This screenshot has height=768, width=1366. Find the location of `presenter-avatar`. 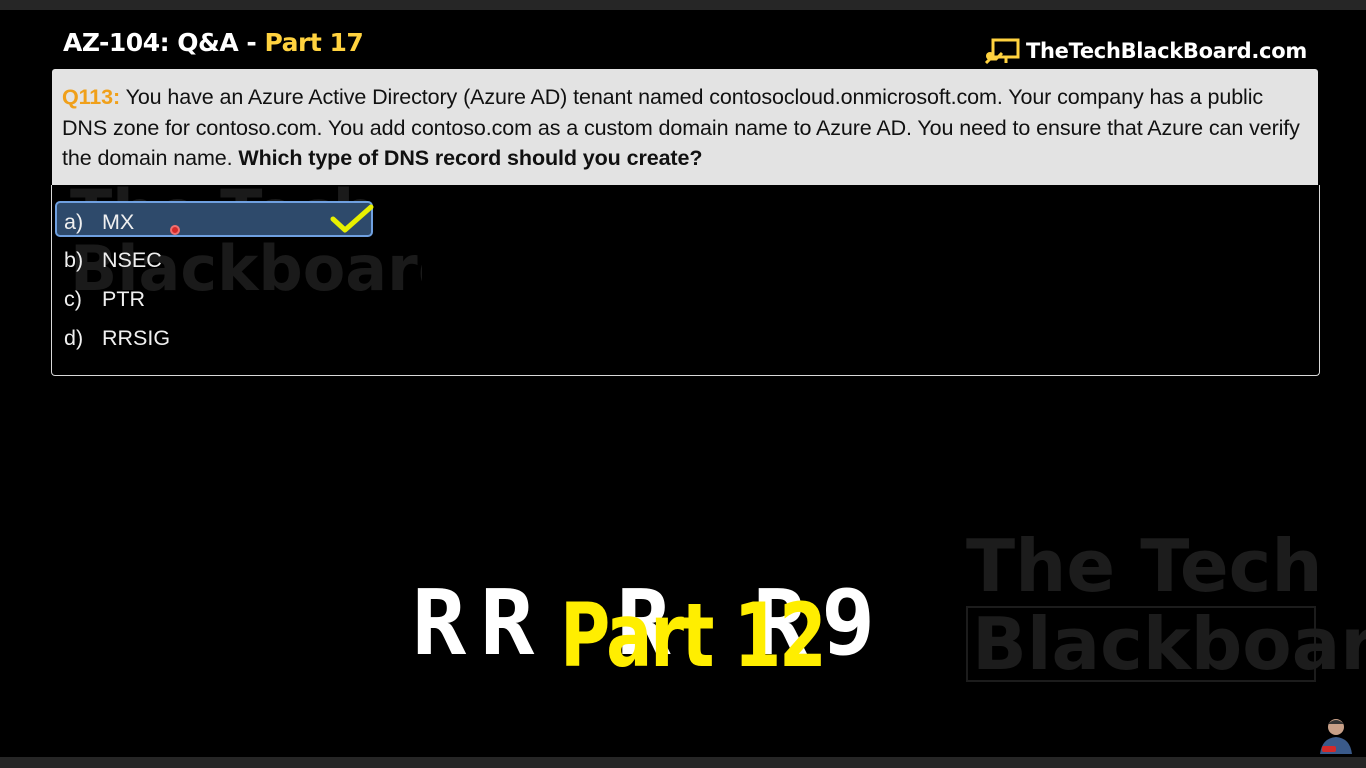

presenter-avatar is located at coordinates (1336, 736).